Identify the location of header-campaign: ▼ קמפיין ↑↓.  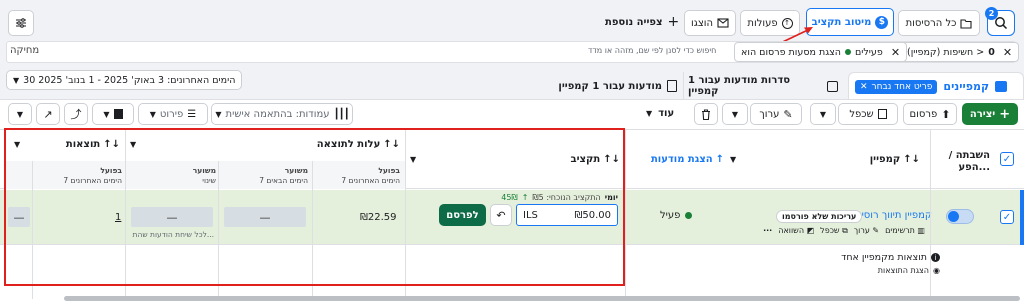
(825, 159).